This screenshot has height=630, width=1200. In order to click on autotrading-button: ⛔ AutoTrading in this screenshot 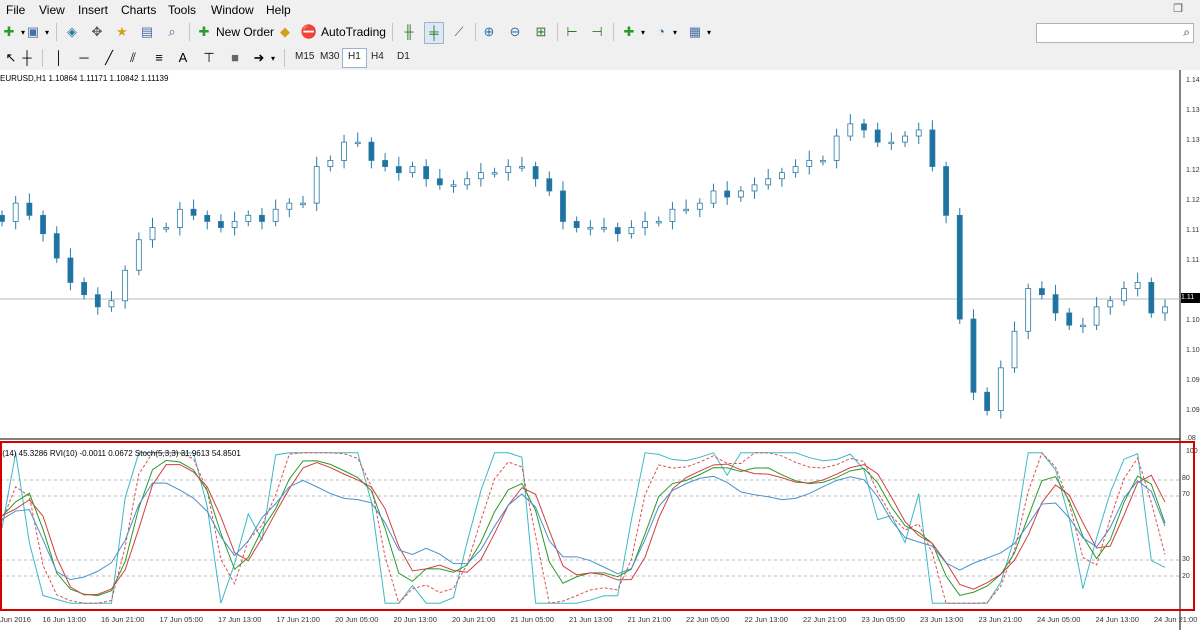, I will do `click(343, 32)`.